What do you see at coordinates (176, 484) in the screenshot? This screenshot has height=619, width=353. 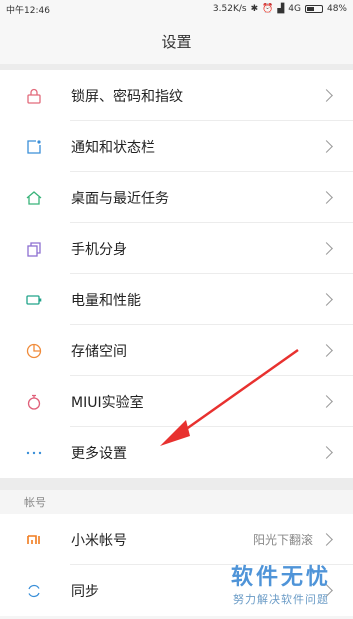 I see `divider` at bounding box center [176, 484].